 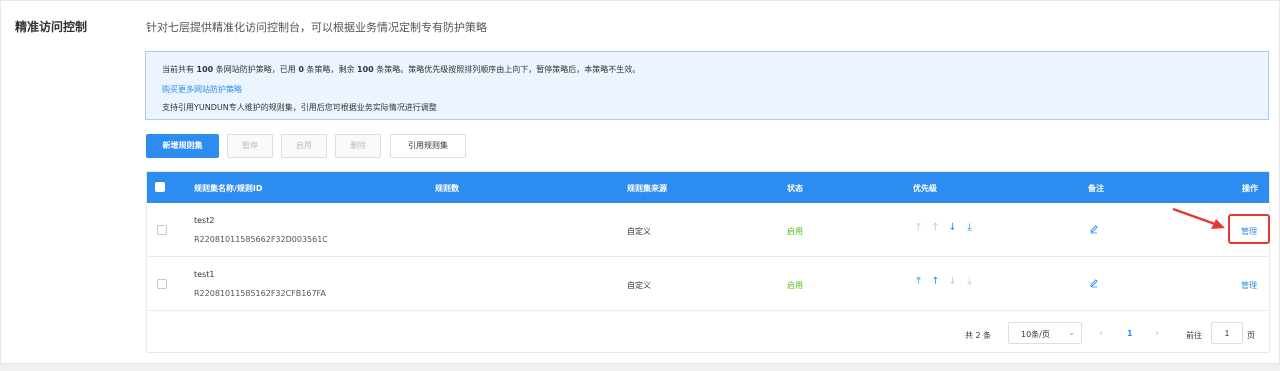 What do you see at coordinates (182, 146) in the screenshot?
I see `add-ruleset-button: 新增规则集` at bounding box center [182, 146].